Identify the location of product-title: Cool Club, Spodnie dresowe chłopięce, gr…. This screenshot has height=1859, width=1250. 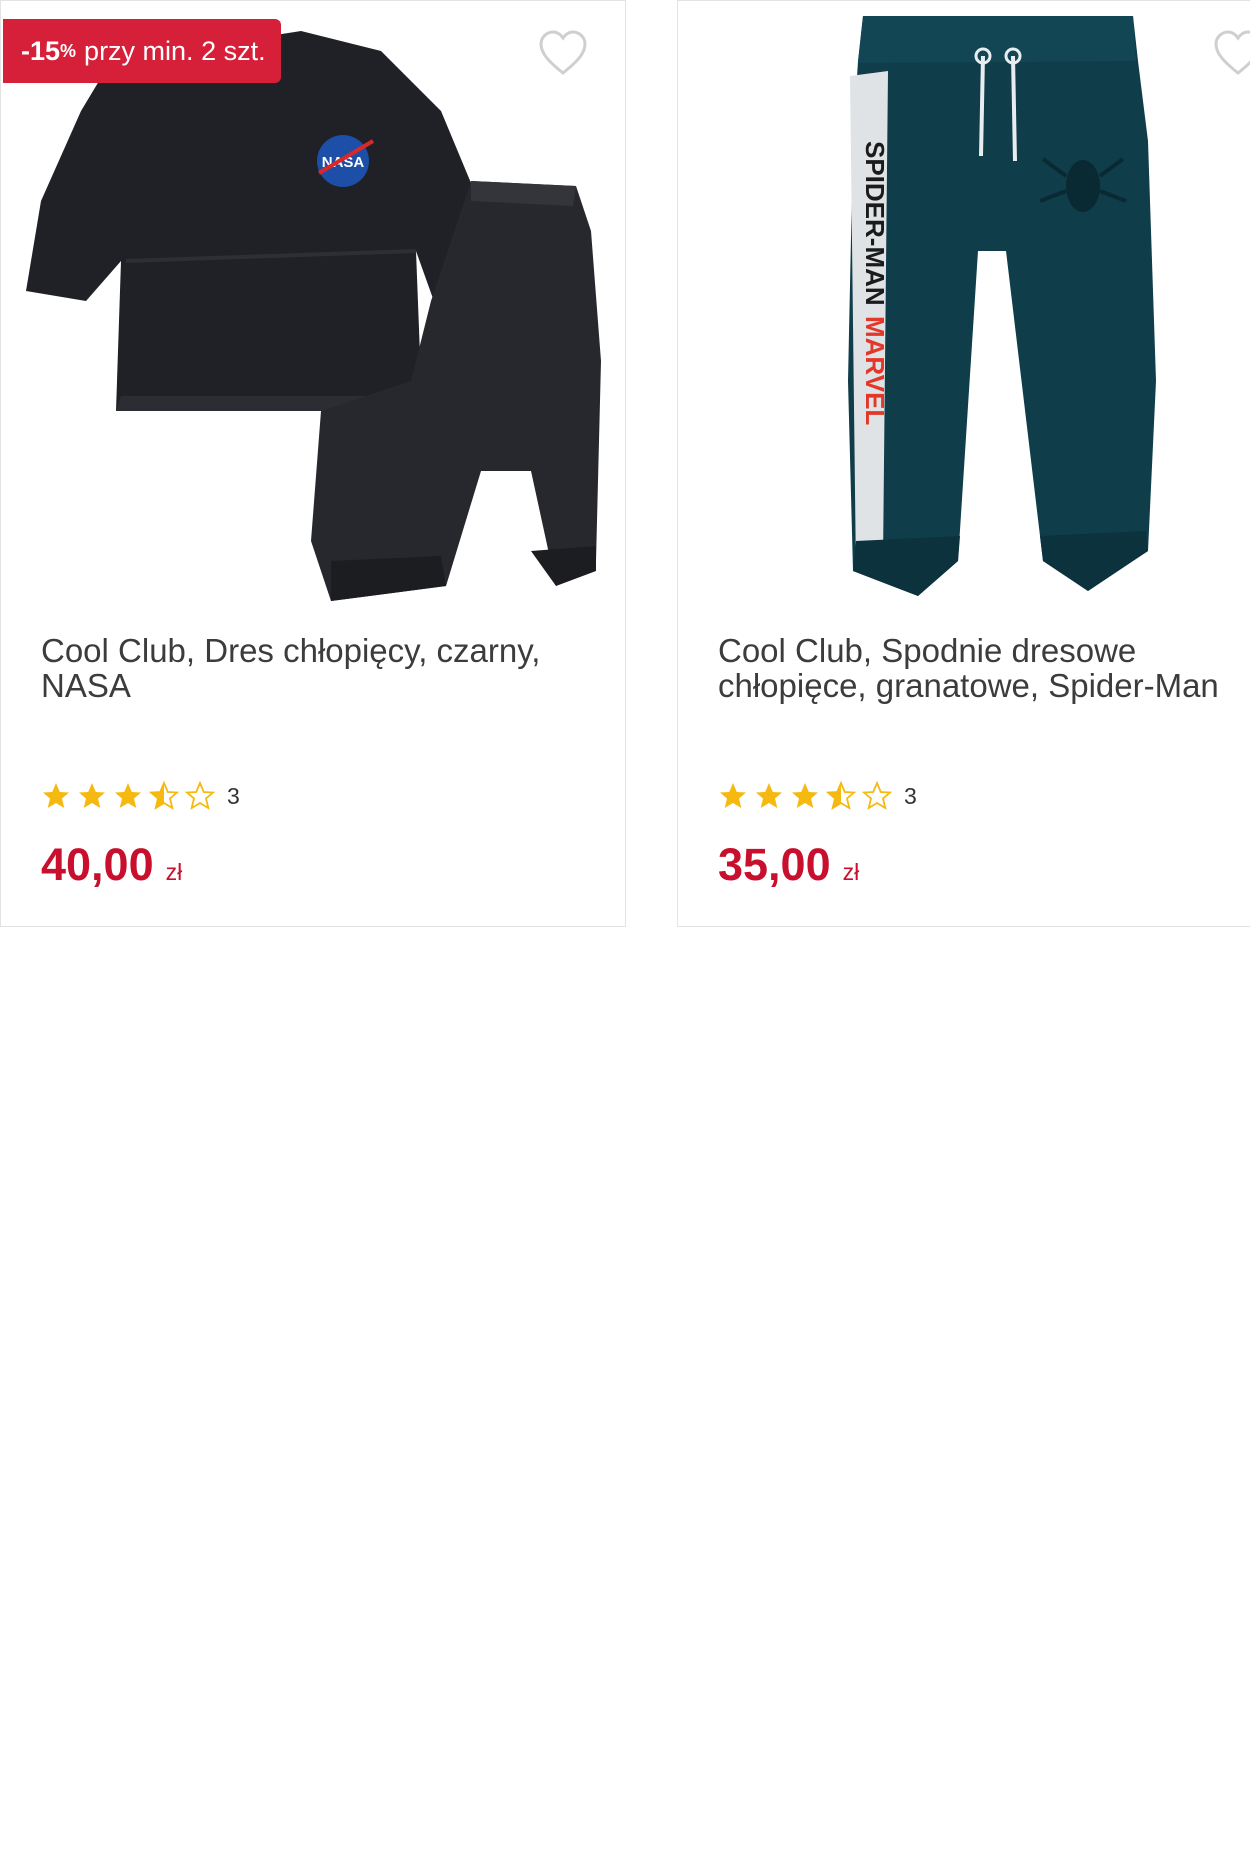
(984, 668).